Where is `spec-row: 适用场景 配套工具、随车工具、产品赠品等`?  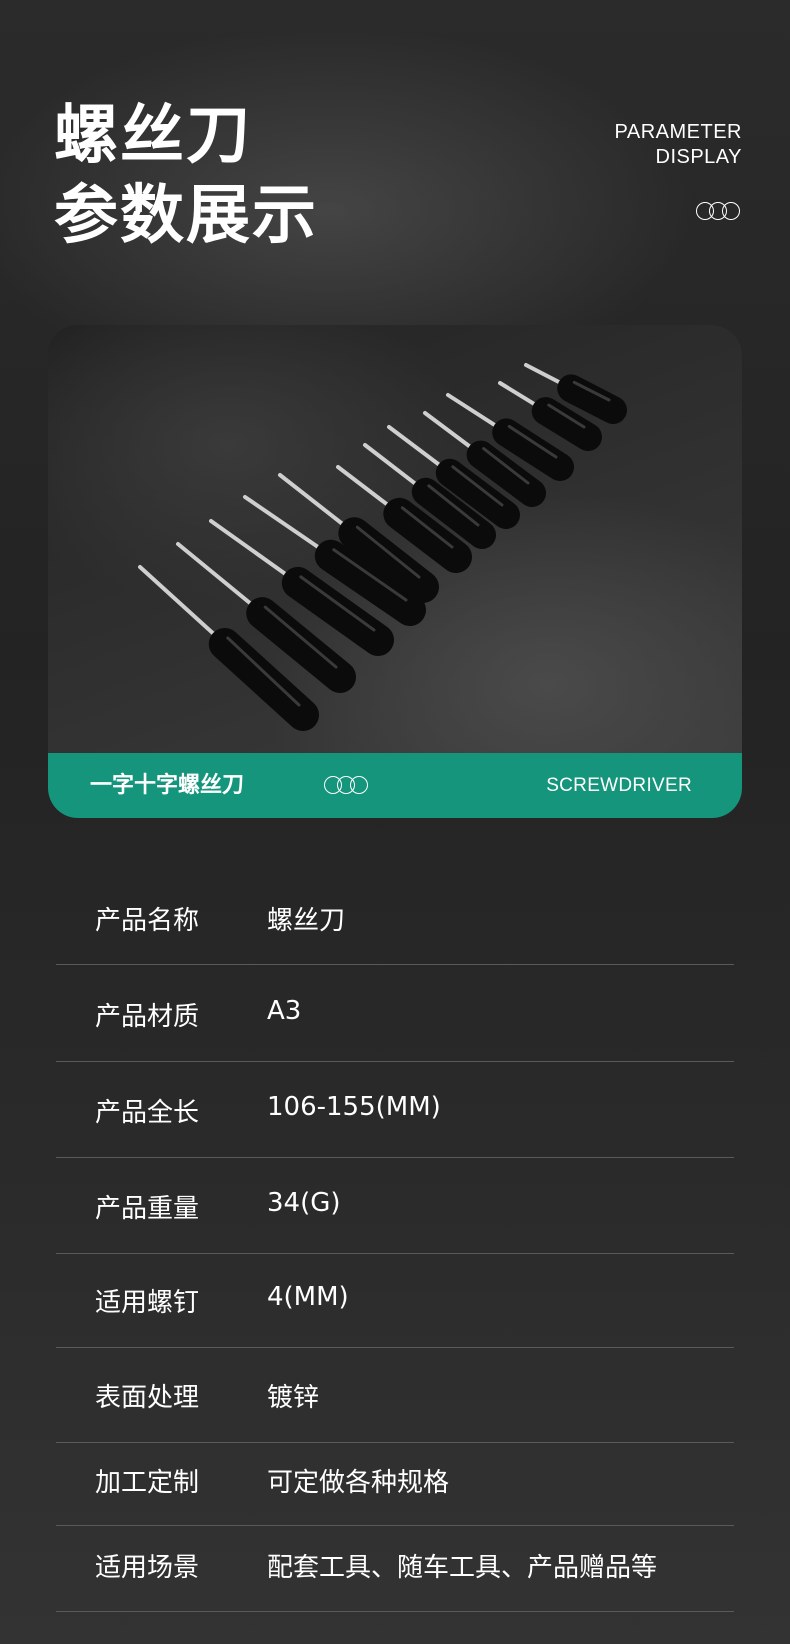
spec-row: 适用场景 配套工具、随车工具、产品赠品等 is located at coordinates (395, 1569).